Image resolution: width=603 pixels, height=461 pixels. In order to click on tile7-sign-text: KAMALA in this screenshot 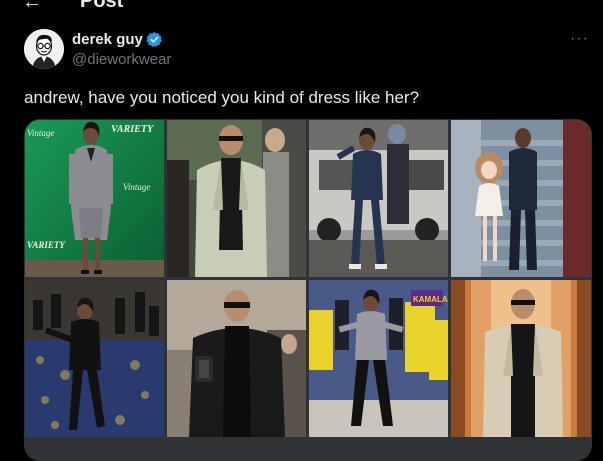, I will do `click(430, 299)`.